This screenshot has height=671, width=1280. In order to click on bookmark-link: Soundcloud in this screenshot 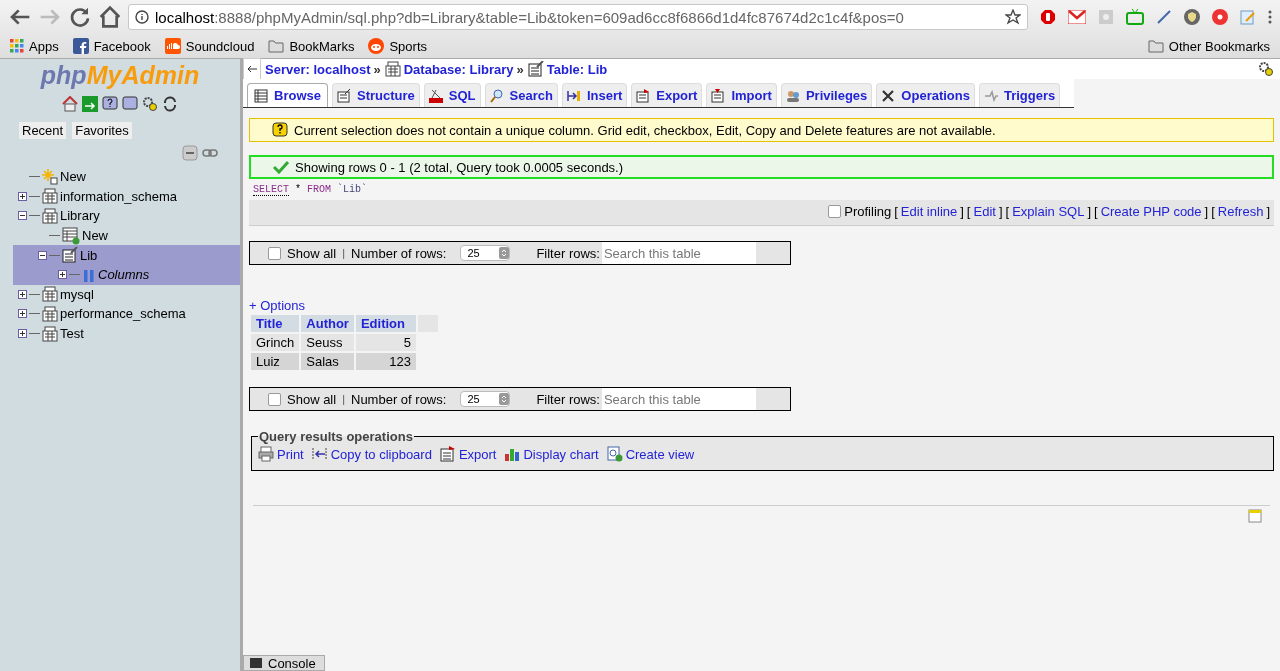, I will do `click(220, 46)`.